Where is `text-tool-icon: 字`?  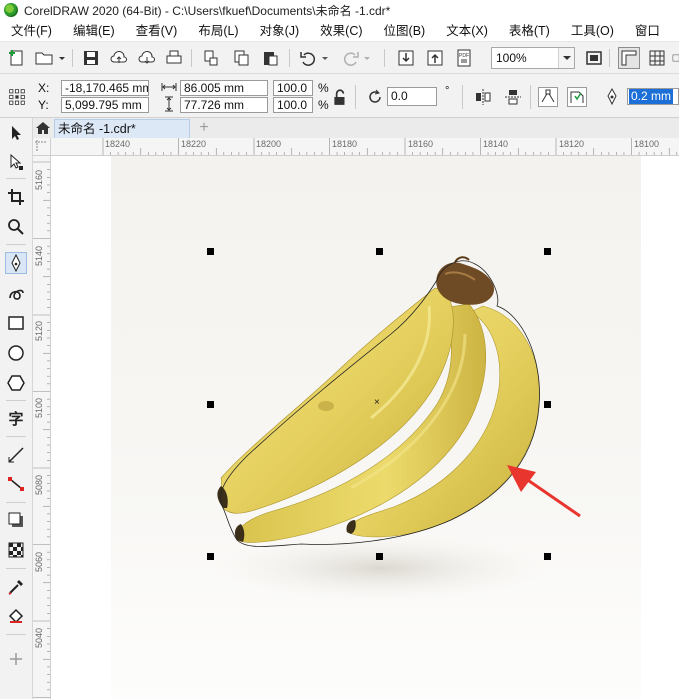
text-tool-icon: 字 is located at coordinates (16, 418).